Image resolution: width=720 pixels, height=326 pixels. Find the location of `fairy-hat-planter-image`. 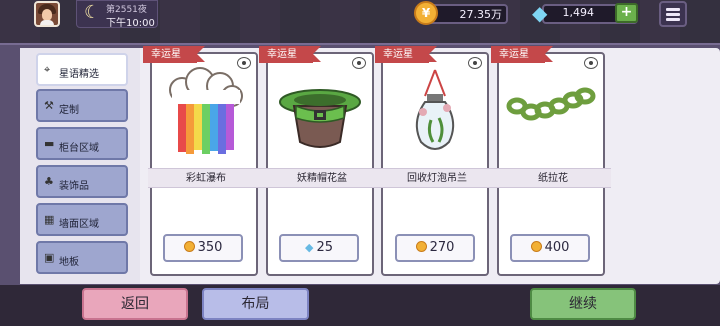

fairy-hat-planter-image is located at coordinates (320, 118).